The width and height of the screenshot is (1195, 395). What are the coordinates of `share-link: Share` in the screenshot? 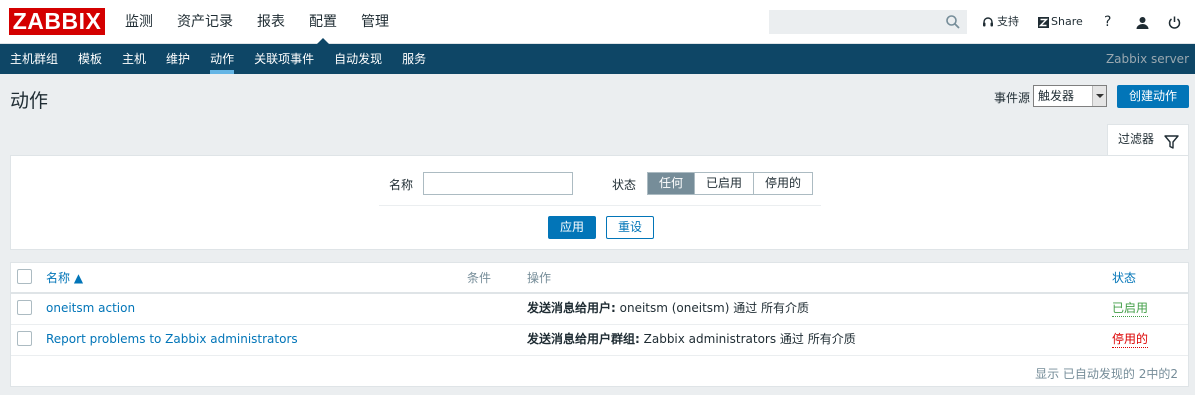 It's located at (1060, 22).